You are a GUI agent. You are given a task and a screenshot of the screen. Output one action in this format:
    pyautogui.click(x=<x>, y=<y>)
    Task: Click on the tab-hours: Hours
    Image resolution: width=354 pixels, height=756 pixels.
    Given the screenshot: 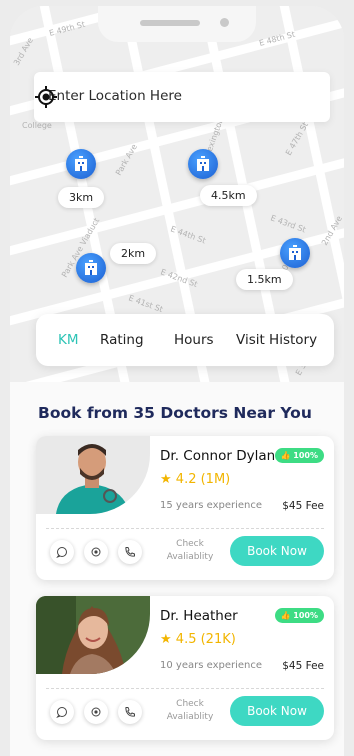 What is the action you would take?
    pyautogui.click(x=194, y=340)
    